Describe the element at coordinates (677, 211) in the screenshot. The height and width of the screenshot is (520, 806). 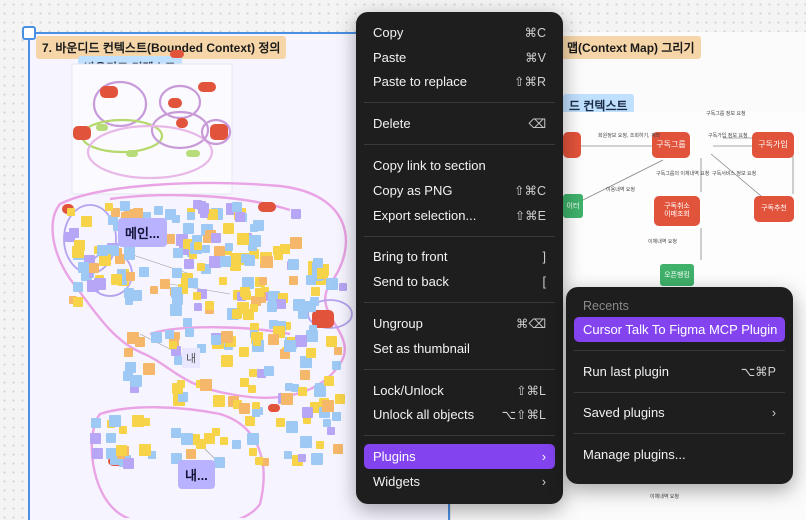
I see `node-subscription-transfer: 구독취소 이메조회` at that location.